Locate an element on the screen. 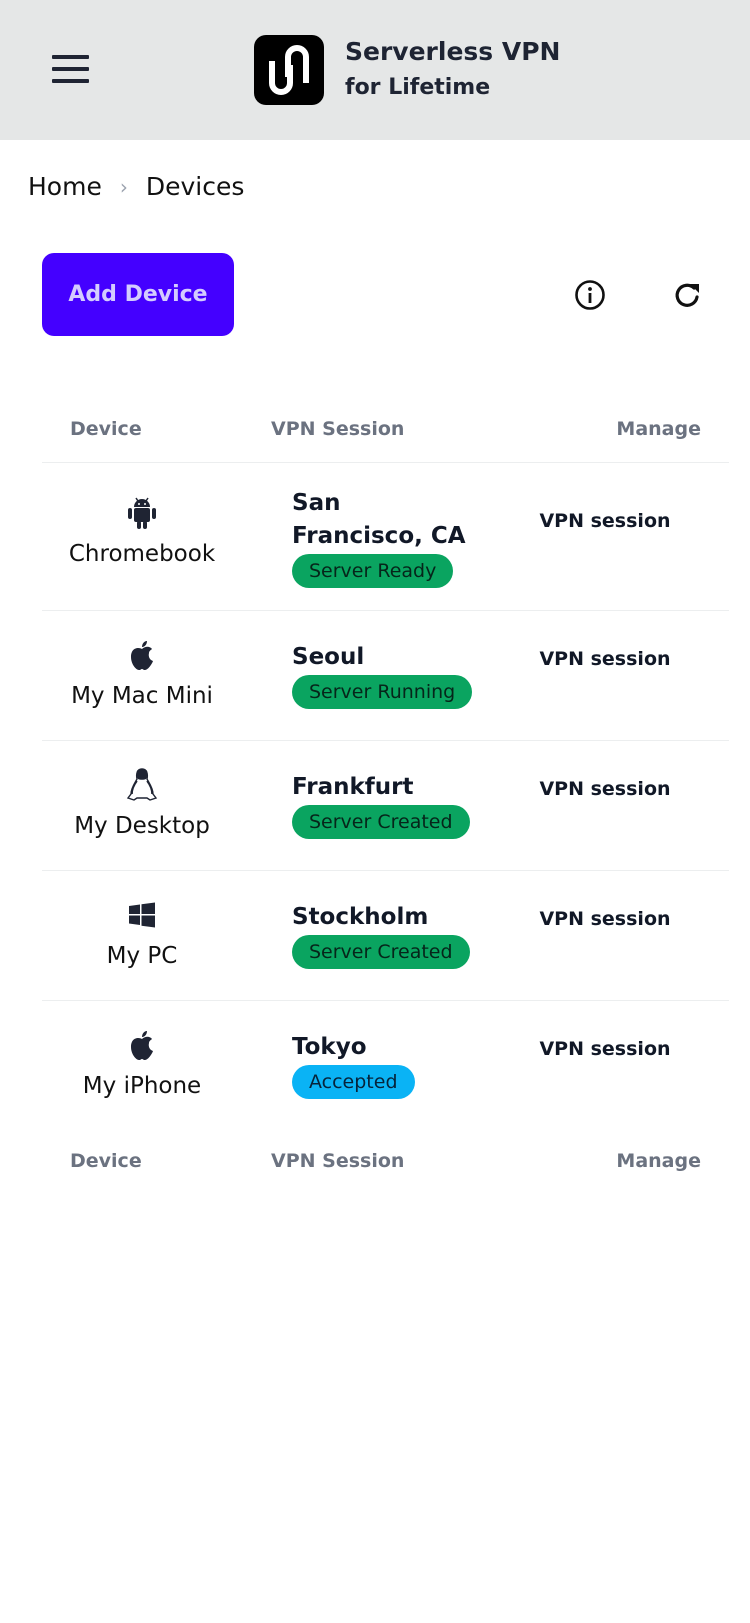 This screenshot has height=1623, width=750. device-name: My iPhone is located at coordinates (142, 1086).